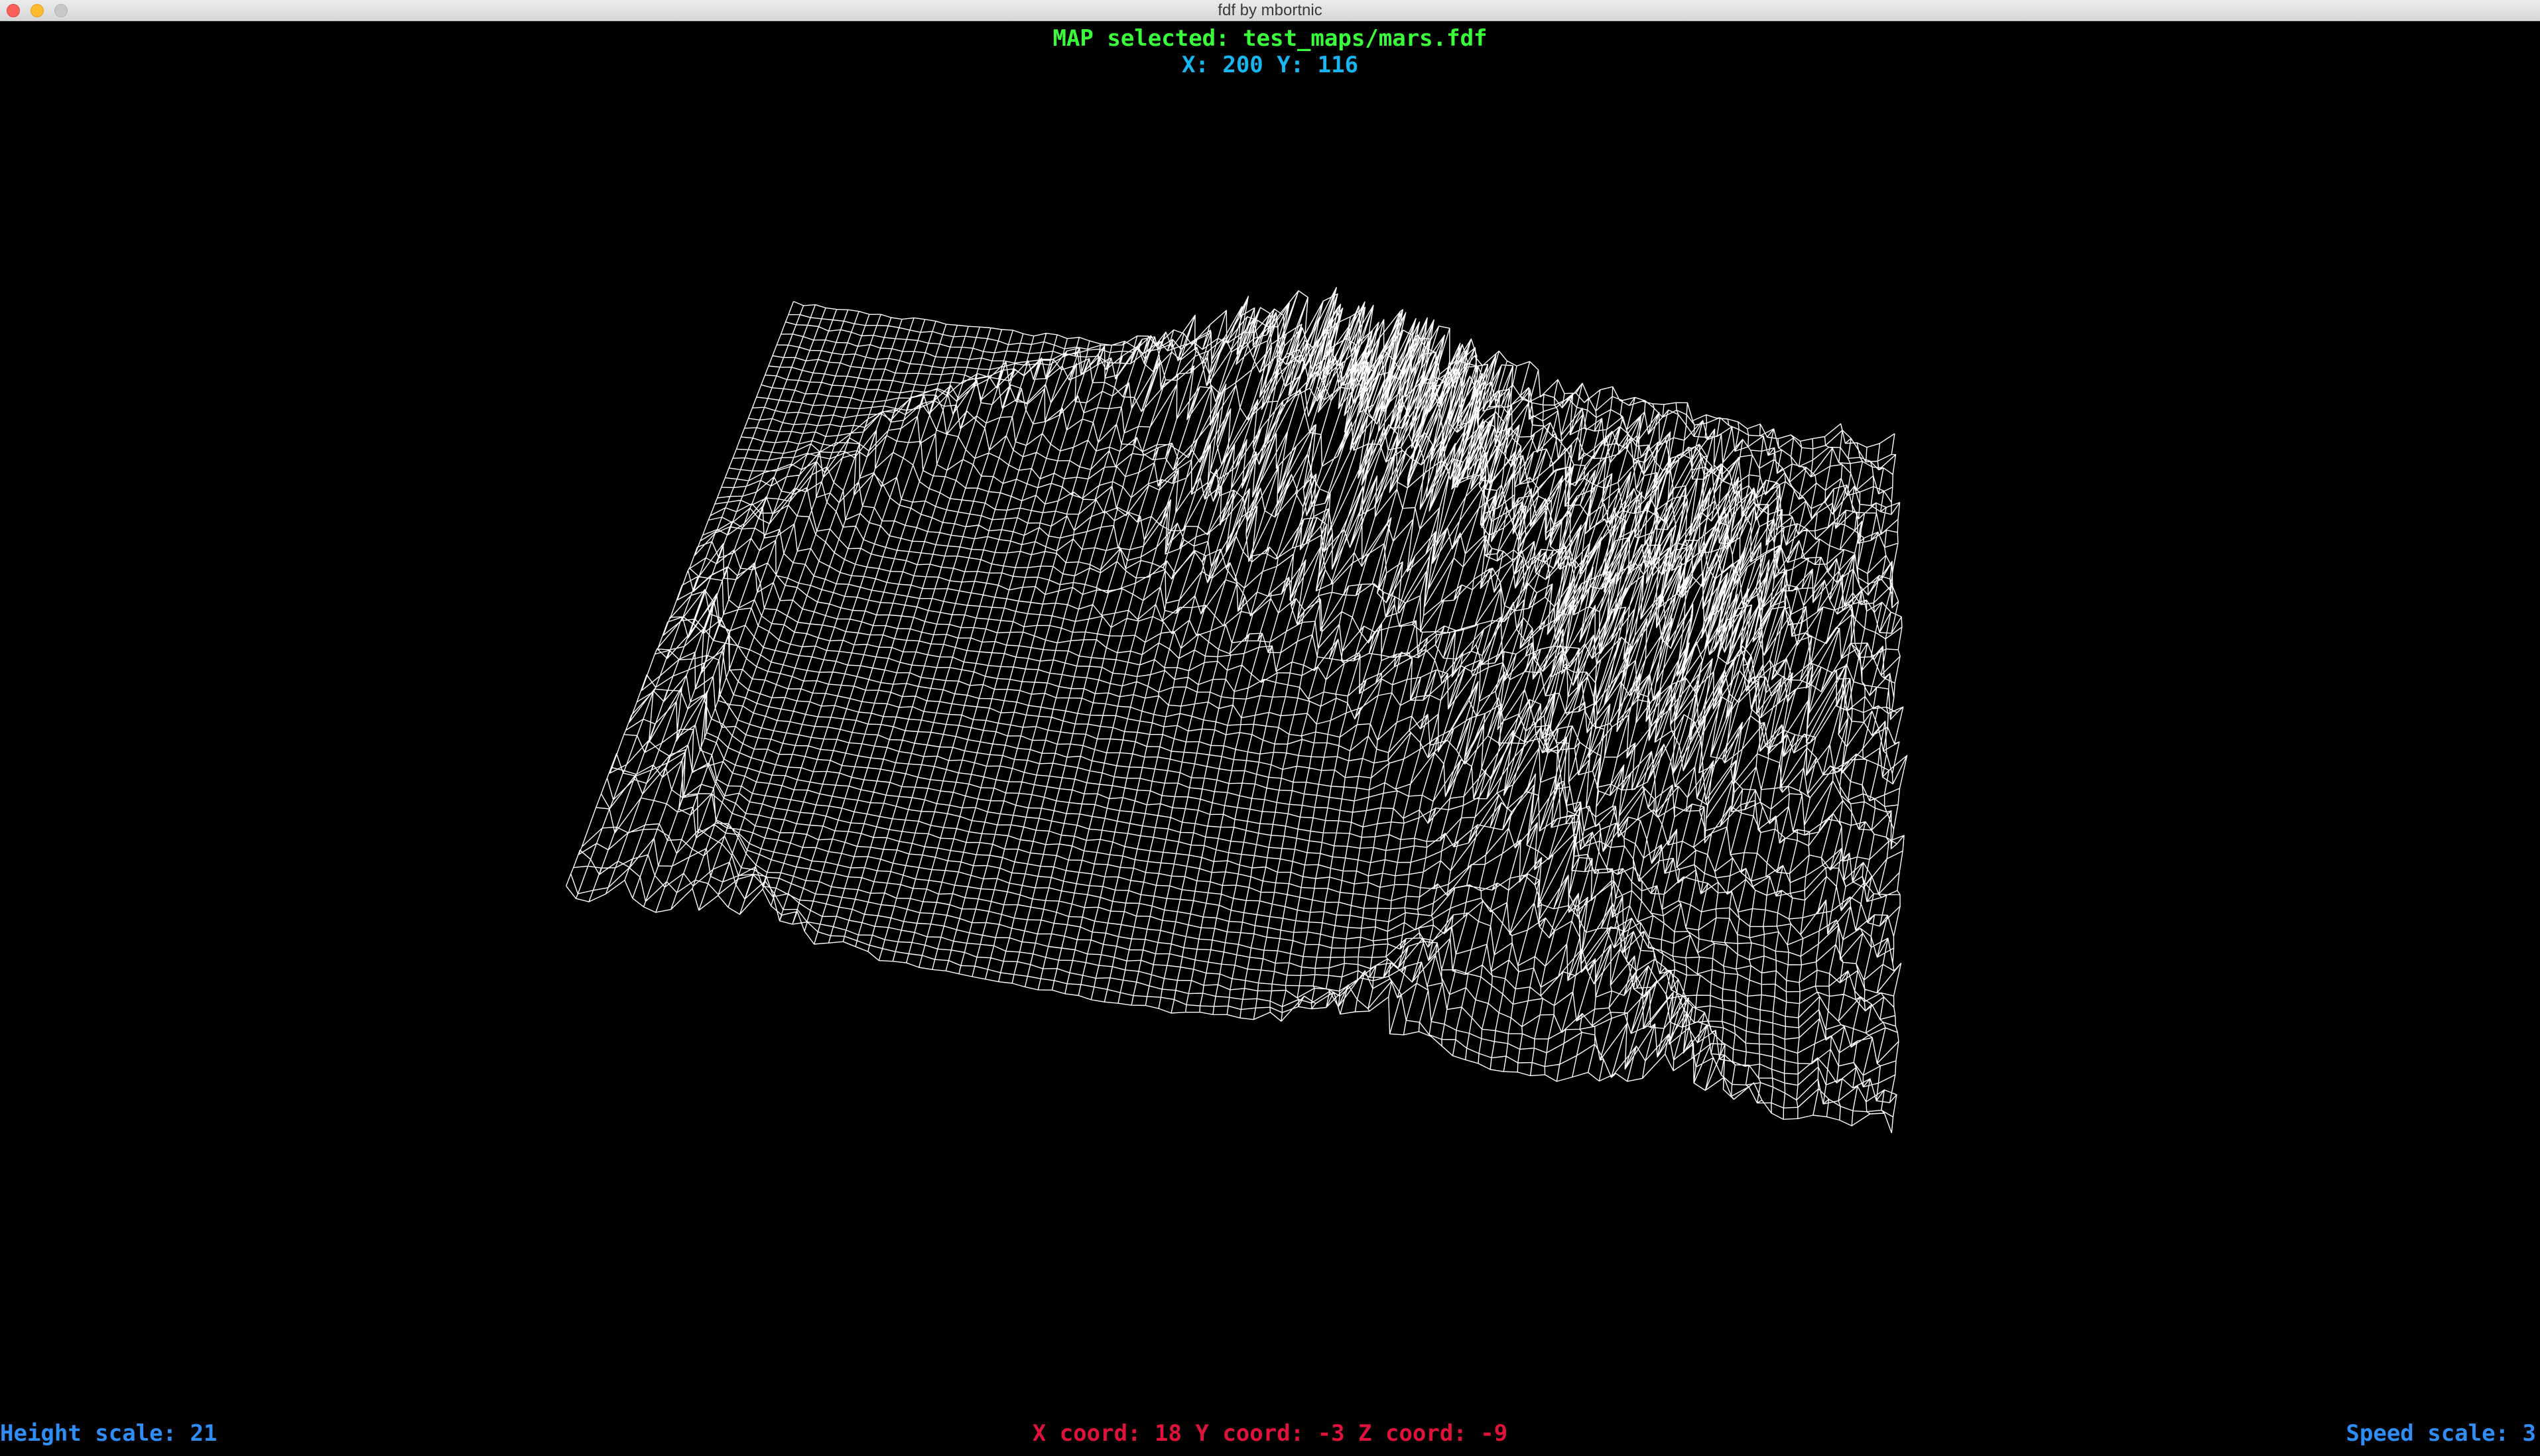 The height and width of the screenshot is (1456, 2540). Describe the element at coordinates (1270, 38) in the screenshot. I see `map-selected-label: MAP selected: test_maps/mars.fdf` at that location.